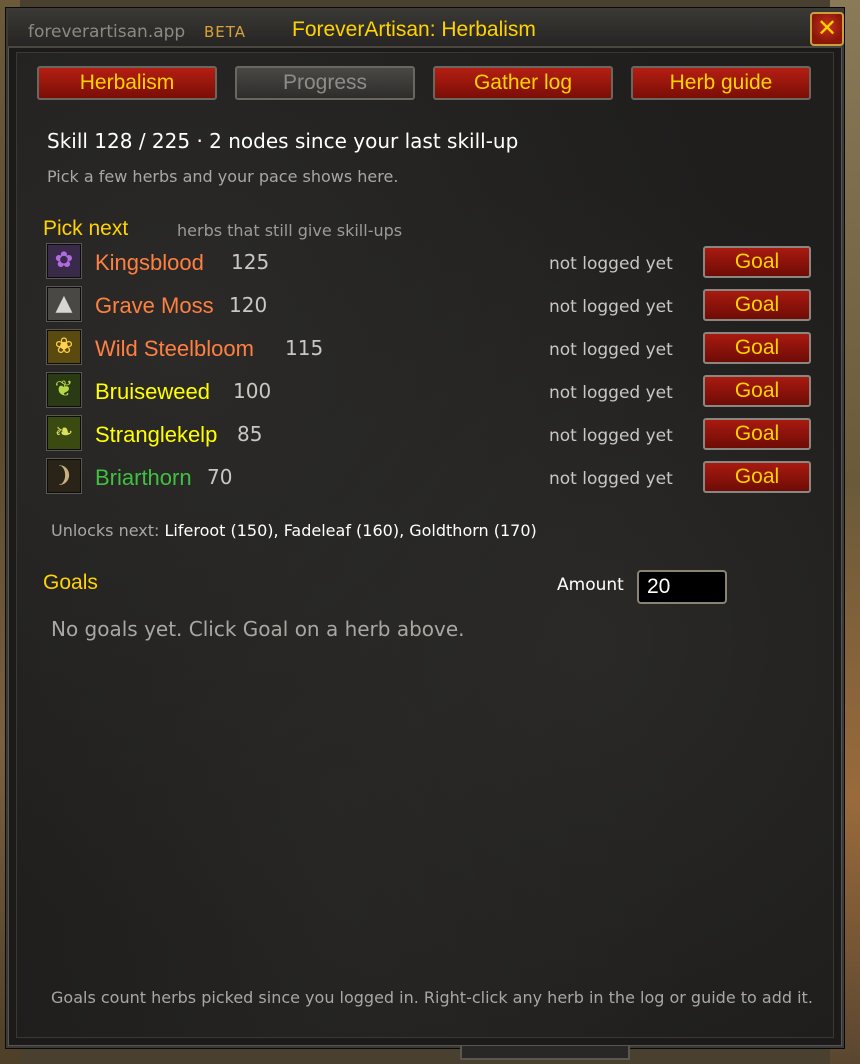 The image size is (860, 1064). I want to click on herb-level: 120, so click(248, 305).